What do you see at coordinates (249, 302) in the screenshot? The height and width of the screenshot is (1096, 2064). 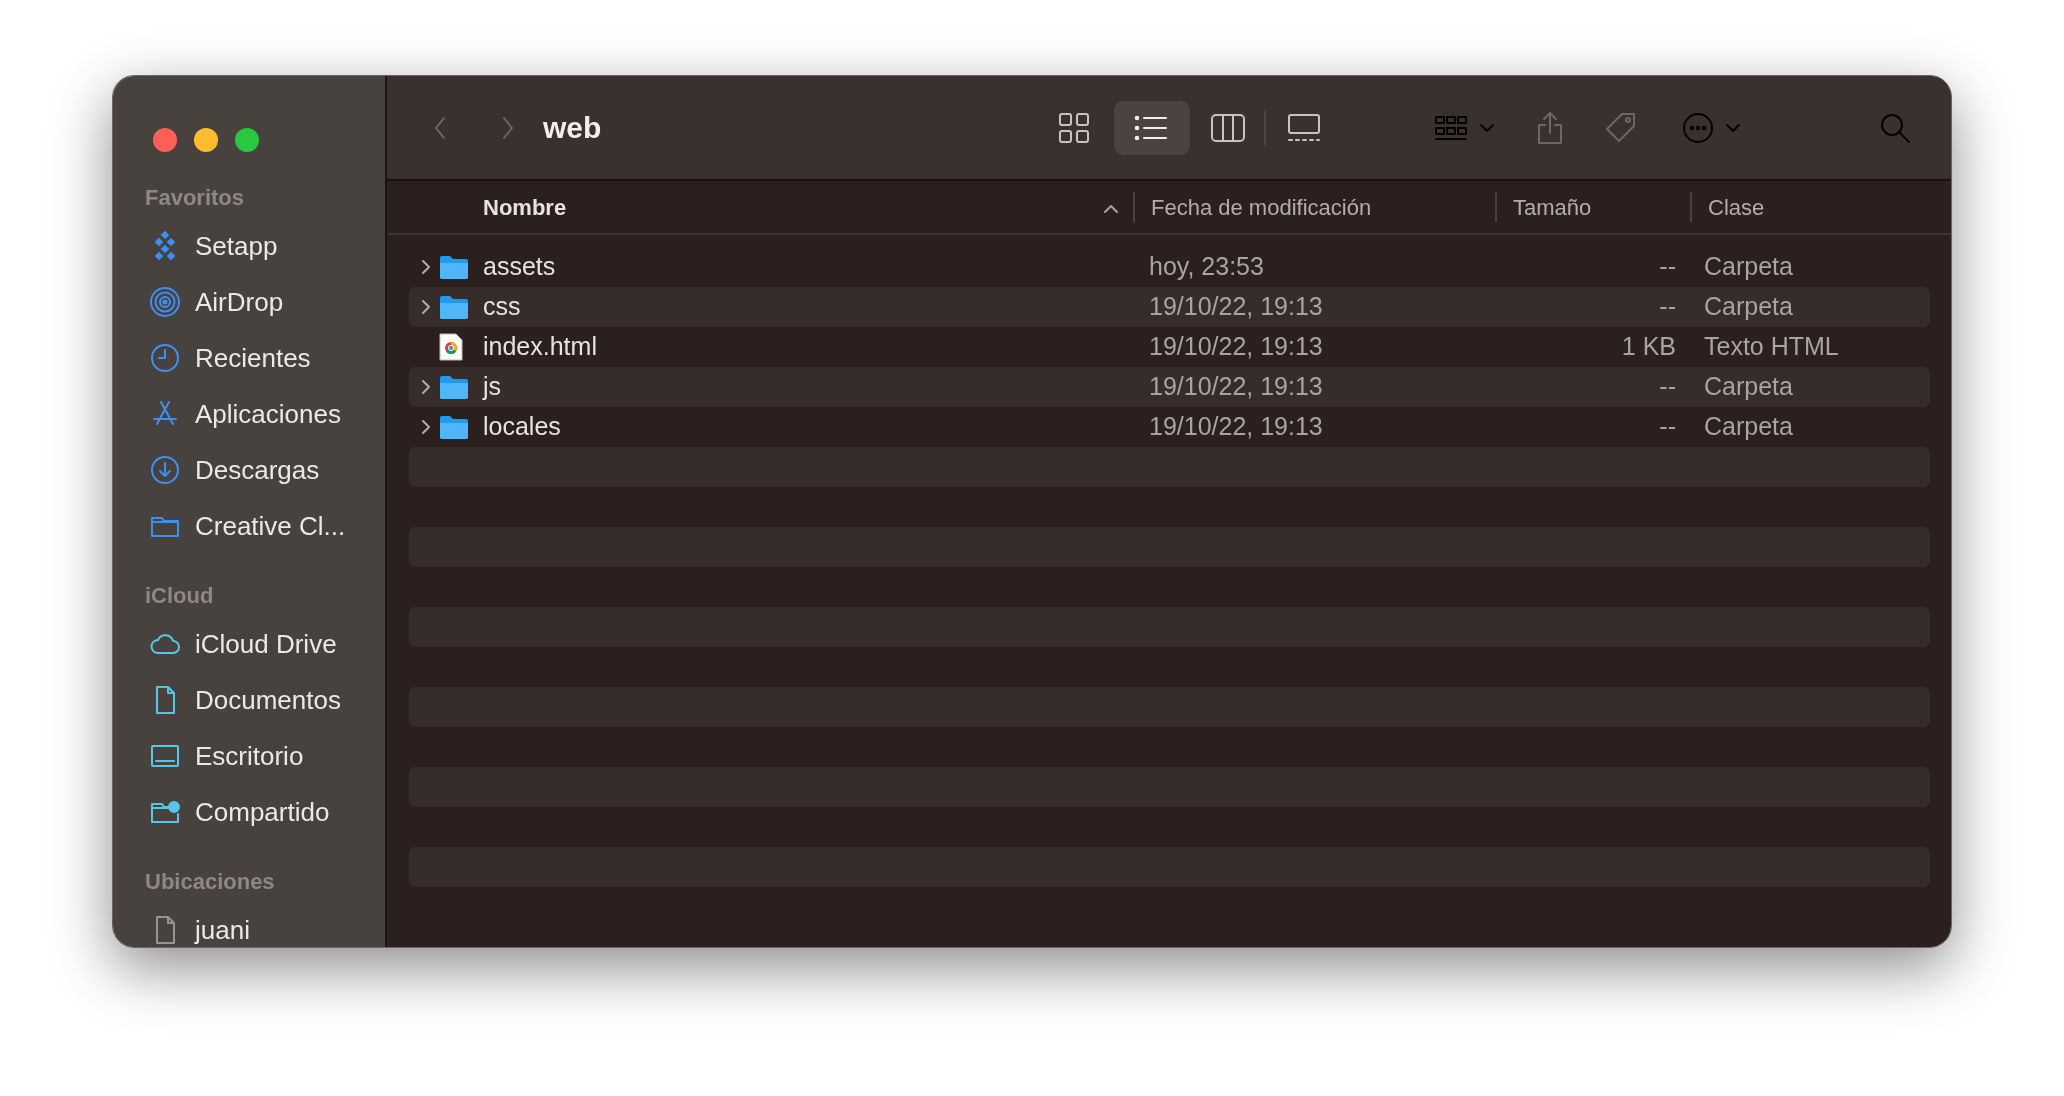 I see `sidebar-item: AirDrop` at bounding box center [249, 302].